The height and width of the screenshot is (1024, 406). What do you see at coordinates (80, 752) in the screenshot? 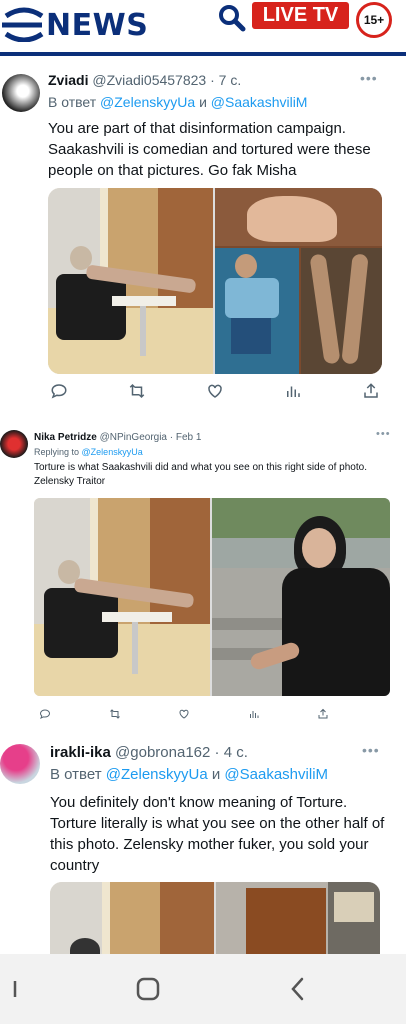
I see `author-name: irakli-ika` at bounding box center [80, 752].